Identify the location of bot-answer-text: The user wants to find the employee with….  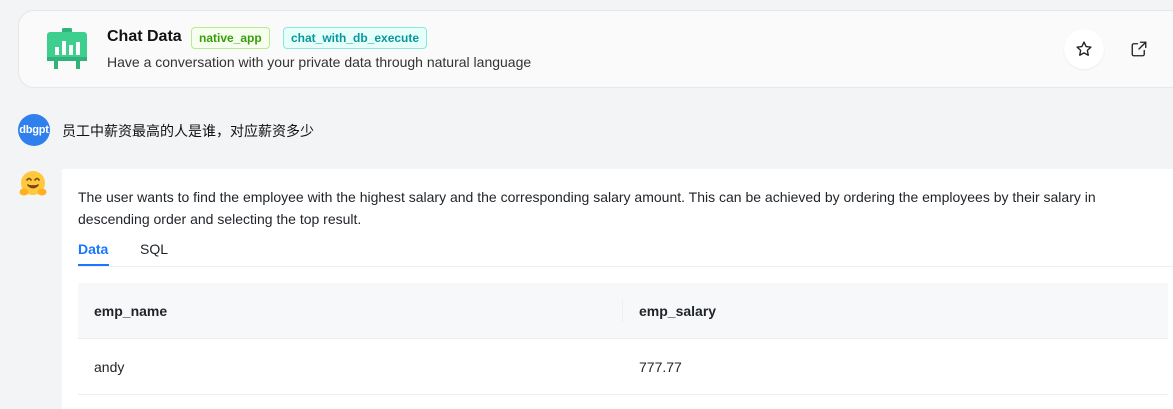
(587, 208).